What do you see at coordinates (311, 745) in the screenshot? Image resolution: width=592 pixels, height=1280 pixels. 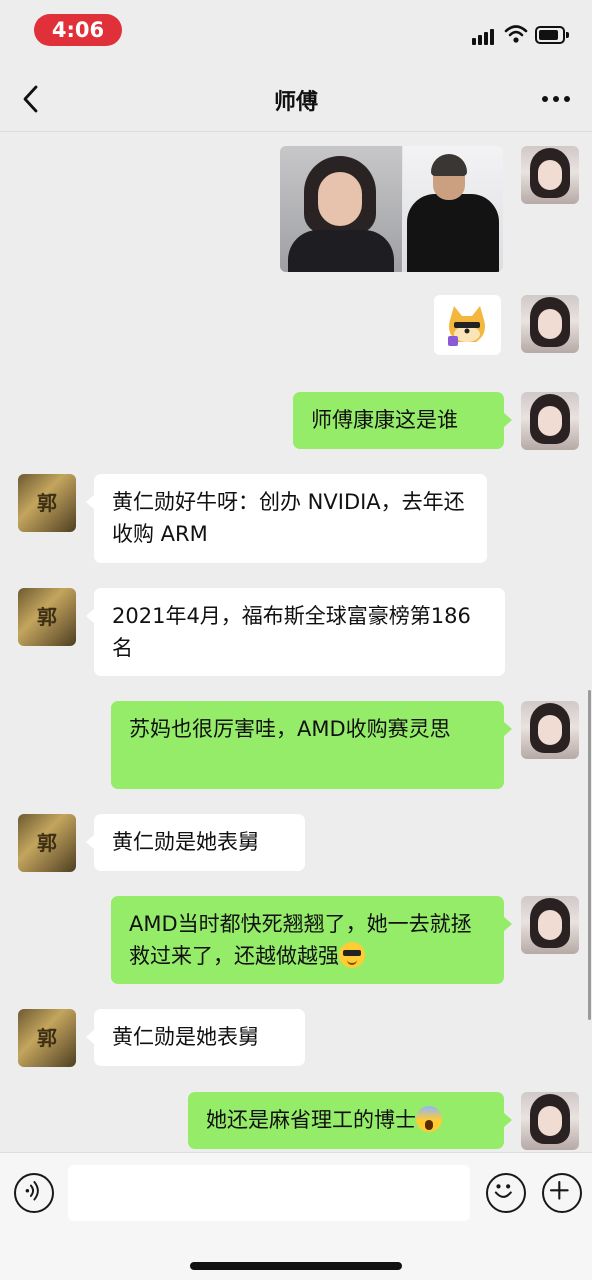 I see `my-message-bubble: 苏妈也很厉害哇，AMD收购赛灵思` at bounding box center [311, 745].